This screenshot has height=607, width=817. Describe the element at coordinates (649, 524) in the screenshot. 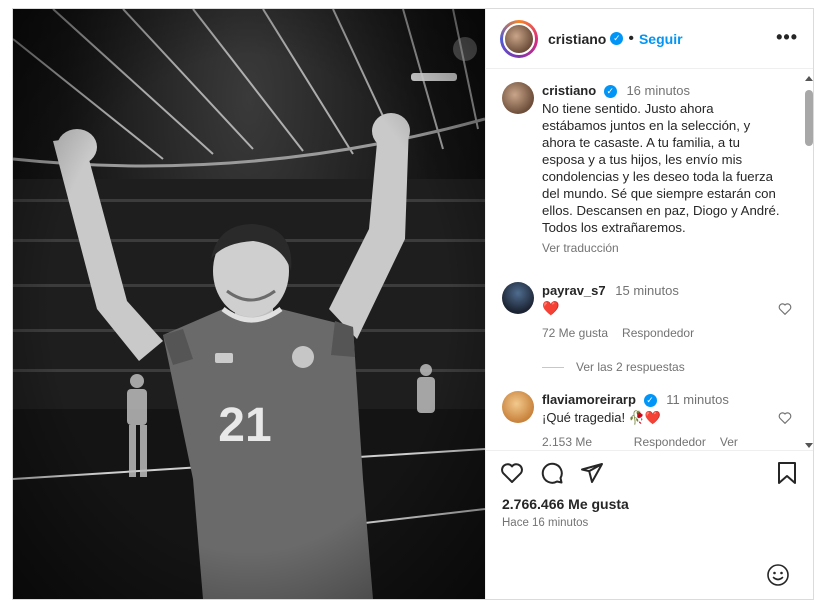

I see `post-actions: 2.766.466 Me gusta Hace 16 minutos` at that location.